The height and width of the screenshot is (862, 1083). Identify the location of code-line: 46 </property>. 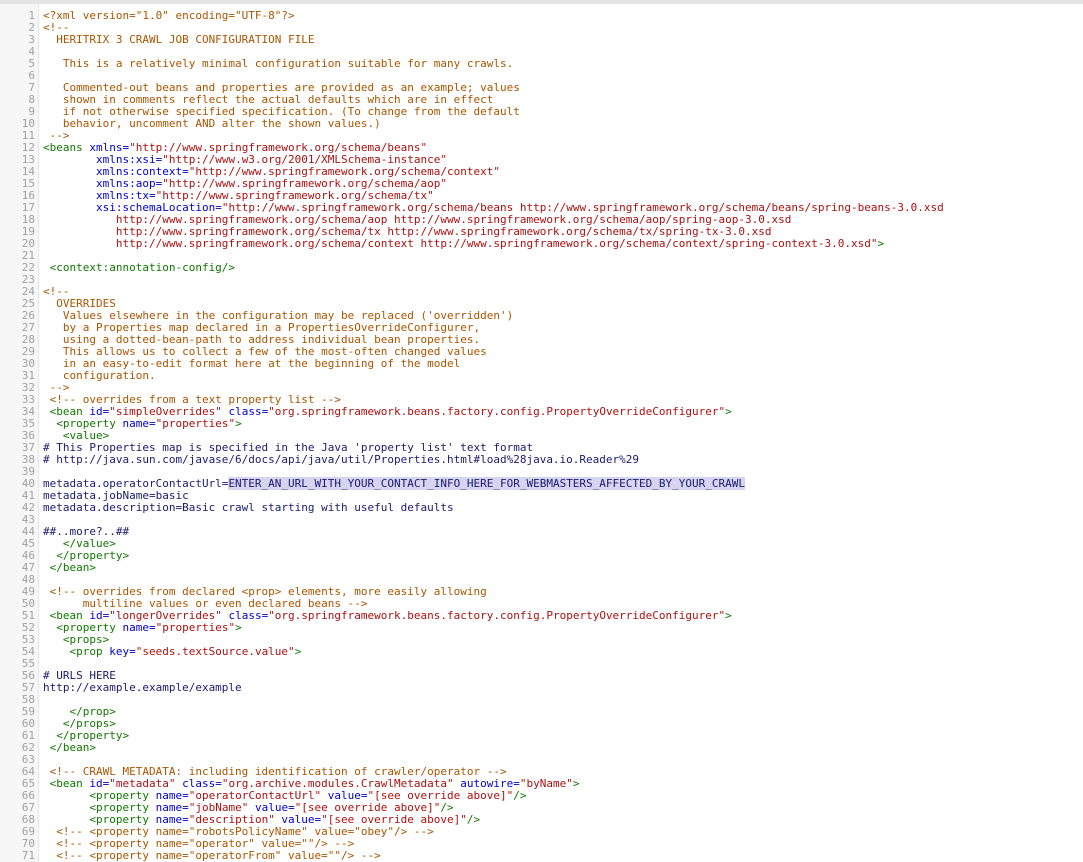
(541, 556).